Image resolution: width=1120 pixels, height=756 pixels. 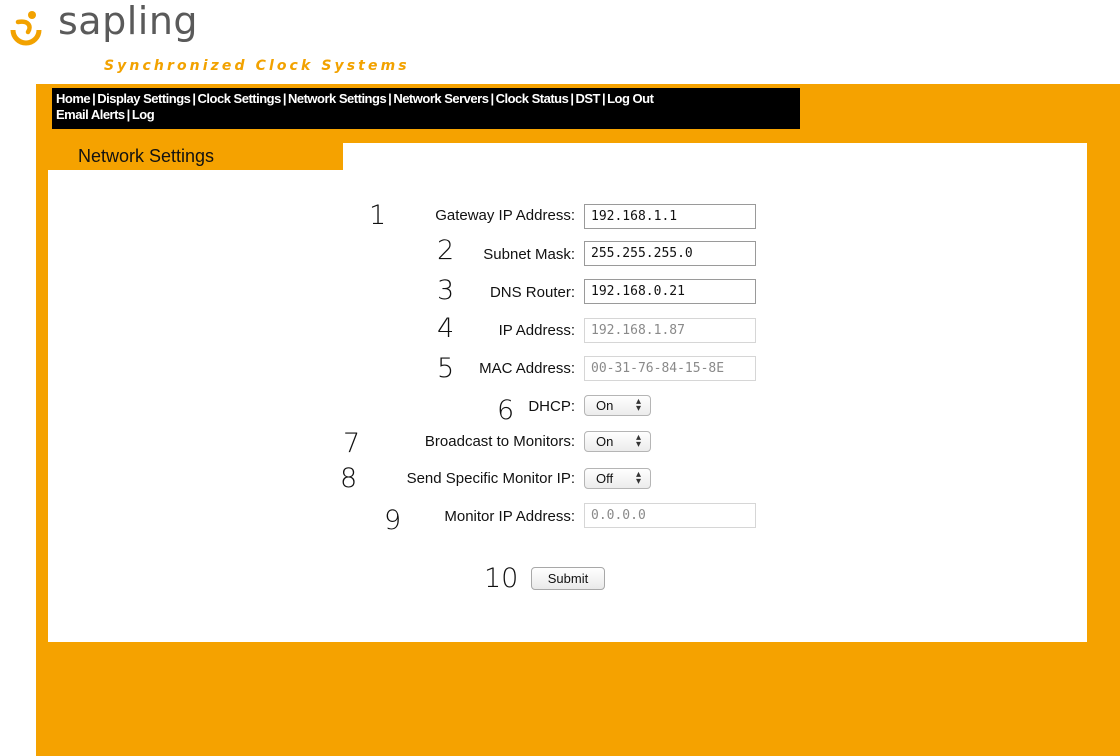 What do you see at coordinates (551, 406) in the screenshot?
I see `dhcp-label: DHCP:` at bounding box center [551, 406].